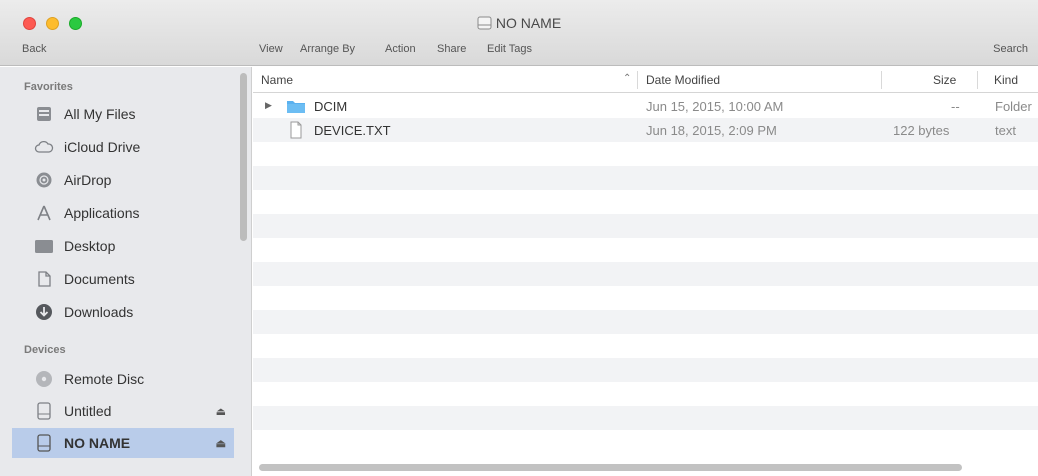  I want to click on sidebar-item-remote-disc: Remote Disc, so click(123, 379).